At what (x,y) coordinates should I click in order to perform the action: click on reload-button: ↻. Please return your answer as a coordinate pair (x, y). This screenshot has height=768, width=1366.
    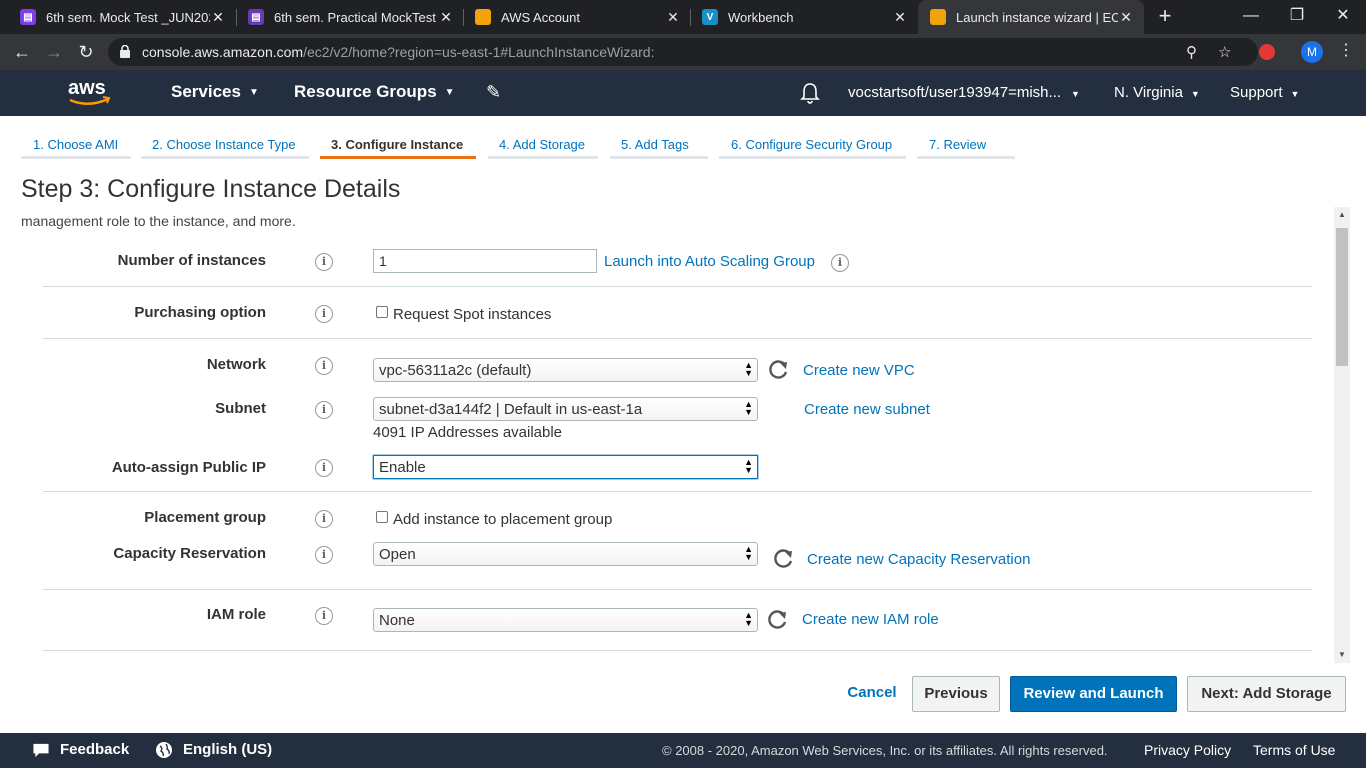
    Looking at the image, I should click on (86, 52).